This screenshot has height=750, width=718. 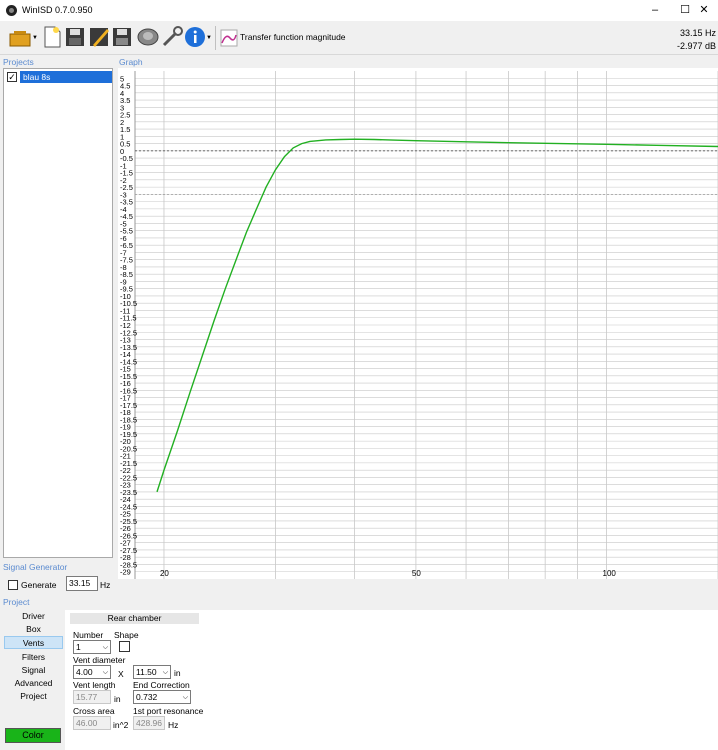 What do you see at coordinates (78, 647) in the screenshot?
I see `vent-number-value: 1` at bounding box center [78, 647].